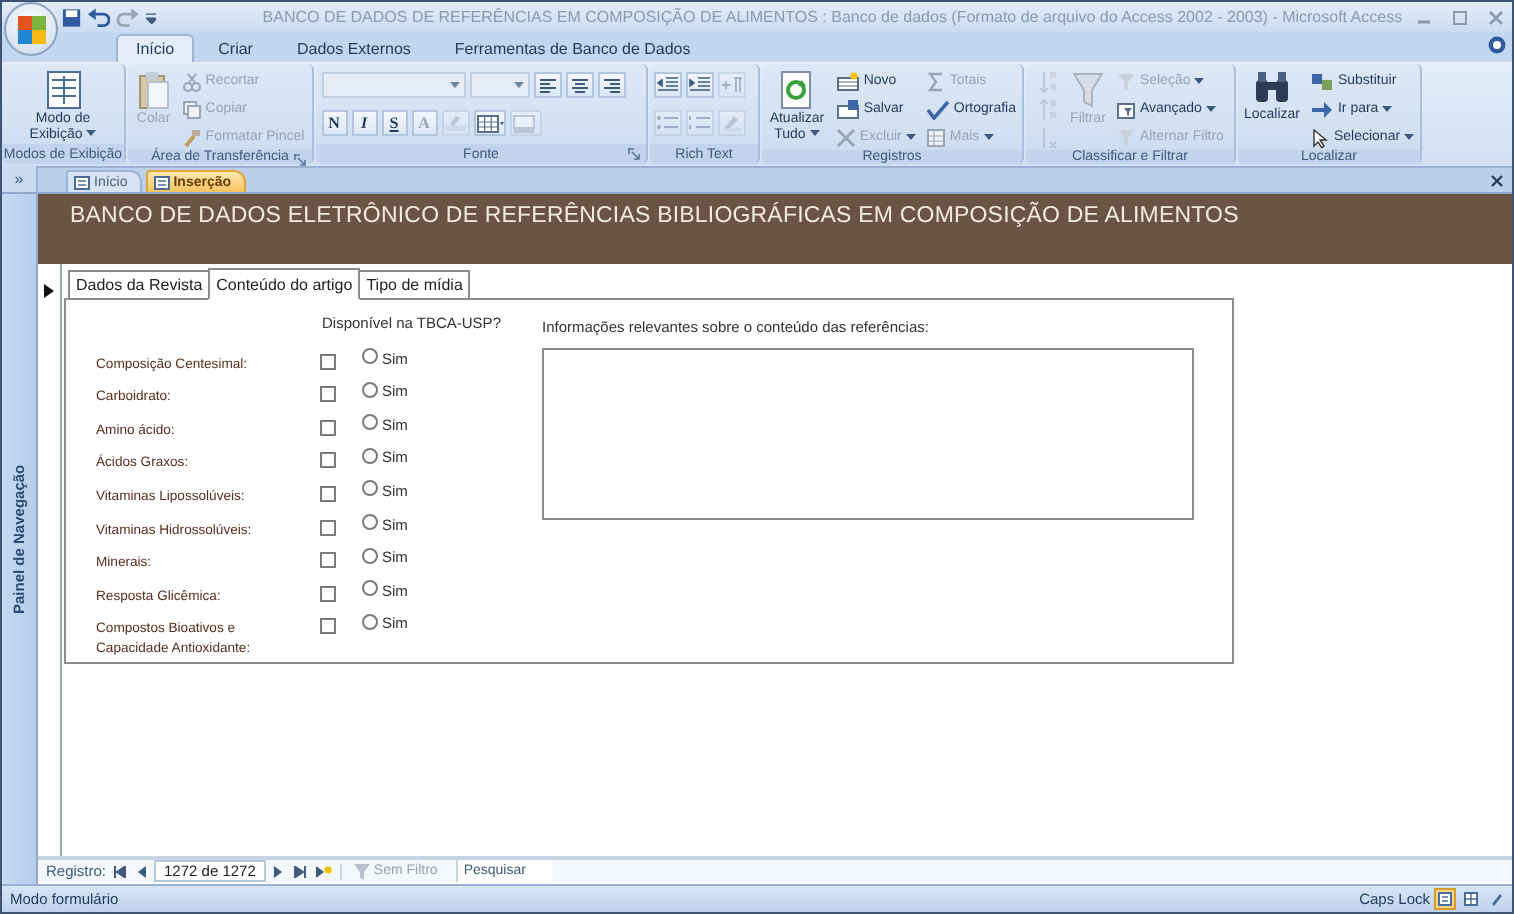  What do you see at coordinates (49, 291) in the screenshot?
I see `current-record-icon` at bounding box center [49, 291].